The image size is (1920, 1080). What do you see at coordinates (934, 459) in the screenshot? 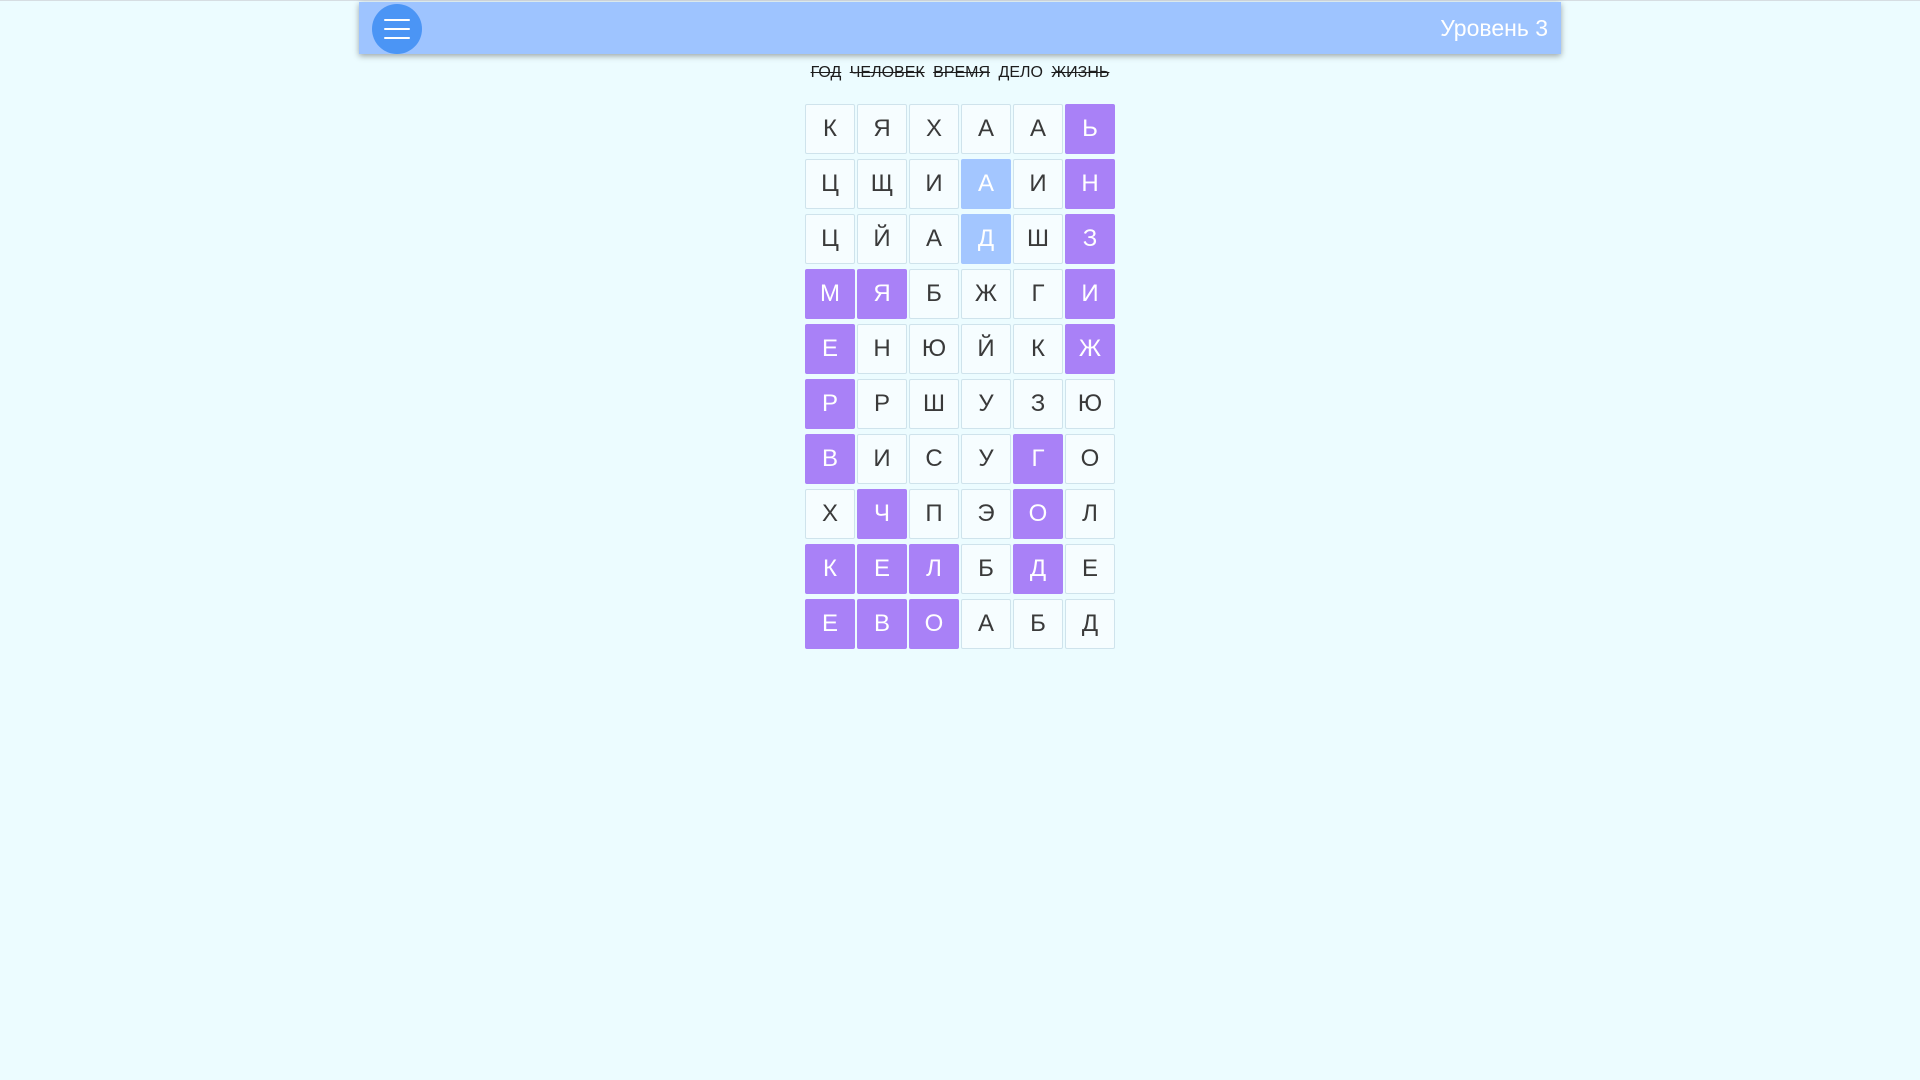
I see `letter-cell: С` at bounding box center [934, 459].